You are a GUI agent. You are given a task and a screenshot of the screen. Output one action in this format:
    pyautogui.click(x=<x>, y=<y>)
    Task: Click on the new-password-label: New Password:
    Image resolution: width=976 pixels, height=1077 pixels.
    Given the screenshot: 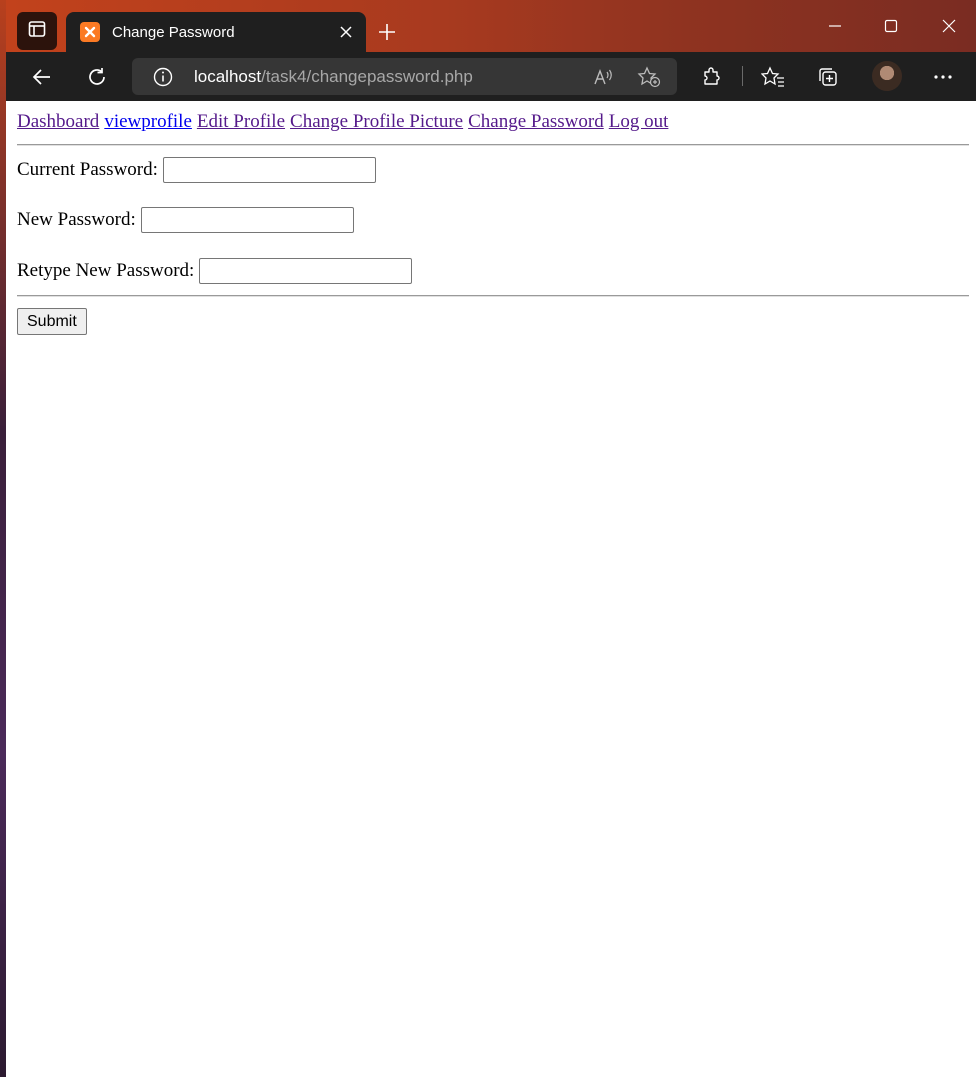 What is the action you would take?
    pyautogui.click(x=76, y=219)
    